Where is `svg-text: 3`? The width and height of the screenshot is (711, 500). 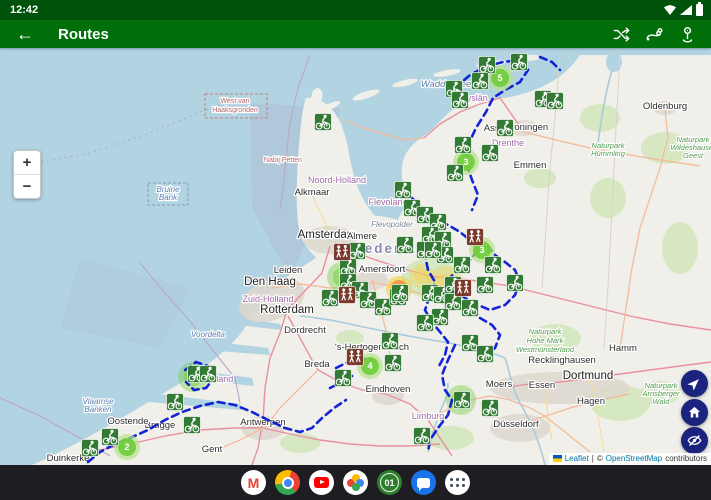 svg-text: 3 is located at coordinates (481, 250).